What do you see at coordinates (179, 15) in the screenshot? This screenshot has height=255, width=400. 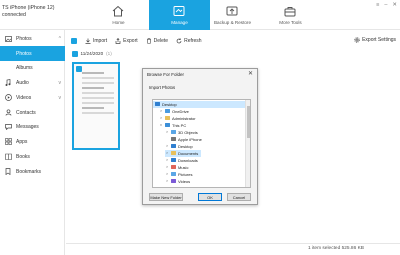 I see `tab-manage: Manage` at bounding box center [179, 15].